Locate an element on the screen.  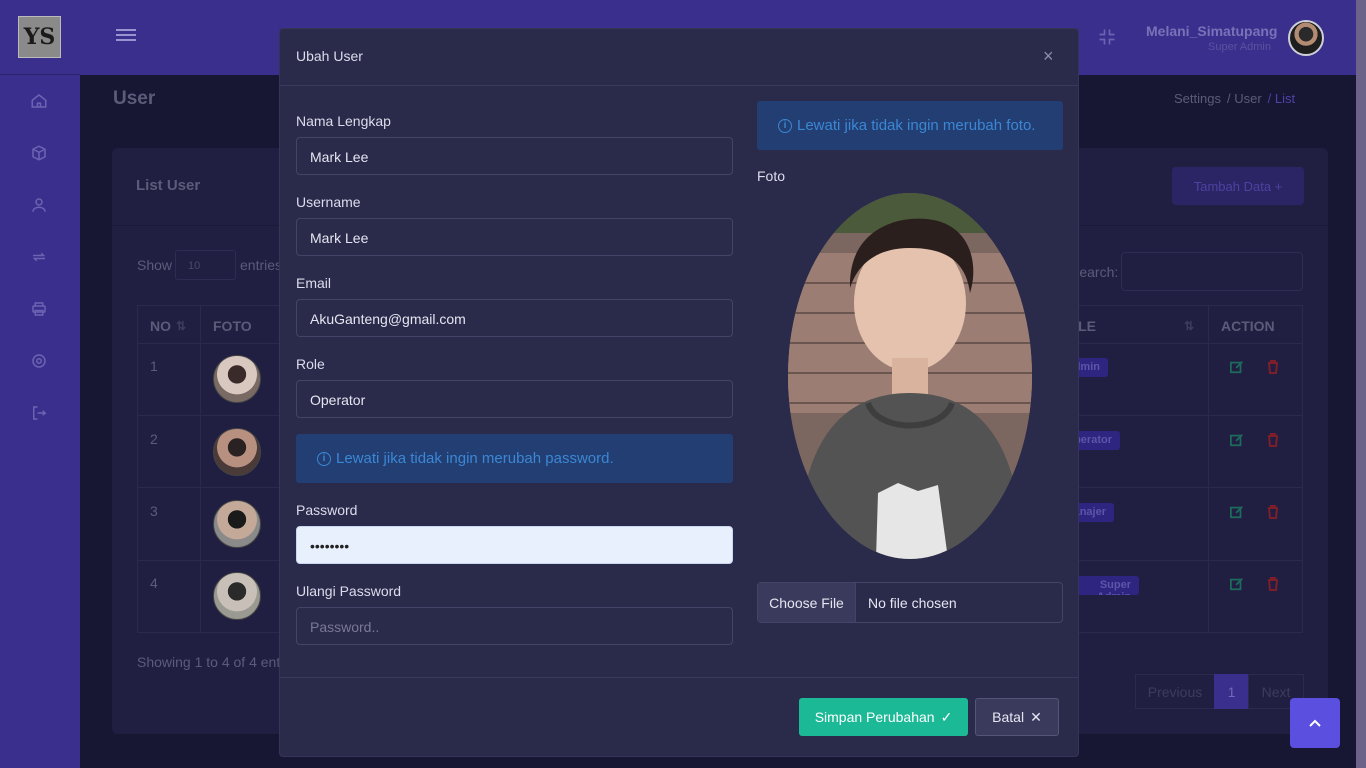
logout-icon is located at coordinates (39, 413).